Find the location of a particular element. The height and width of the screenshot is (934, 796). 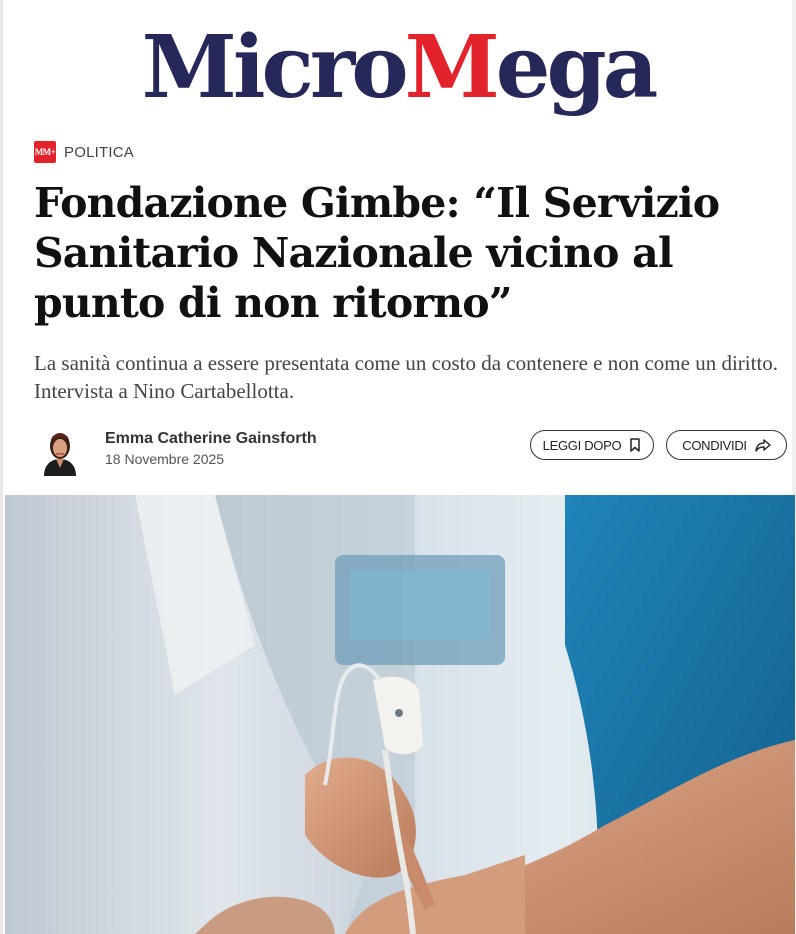

publish-date: 18 Novembre 2025 is located at coordinates (165, 459).